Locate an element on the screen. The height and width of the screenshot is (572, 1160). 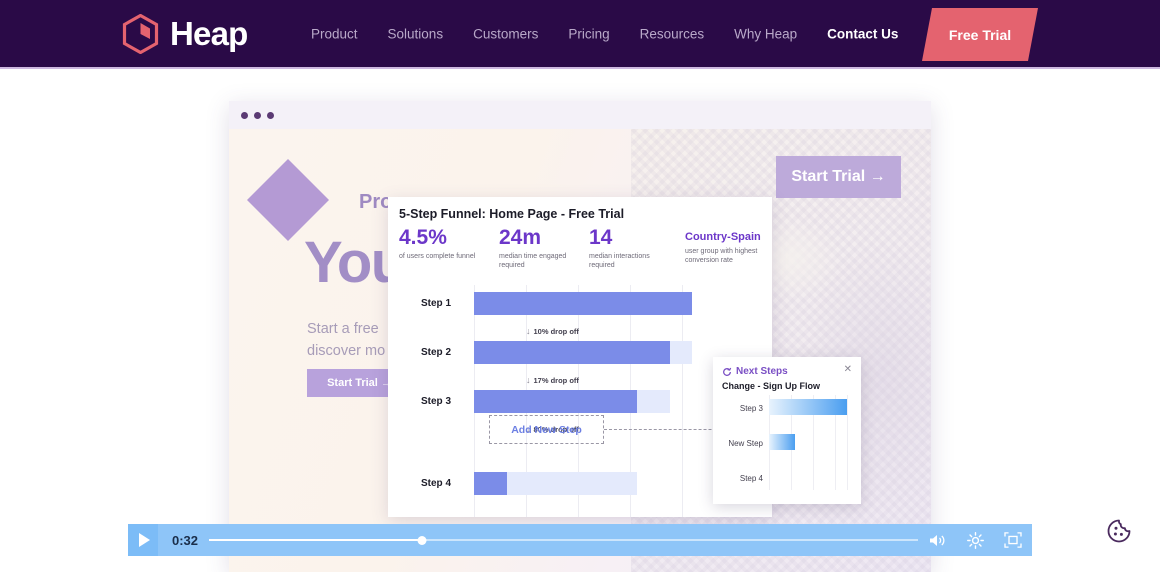
fullscreen-button is located at coordinates (1013, 540).